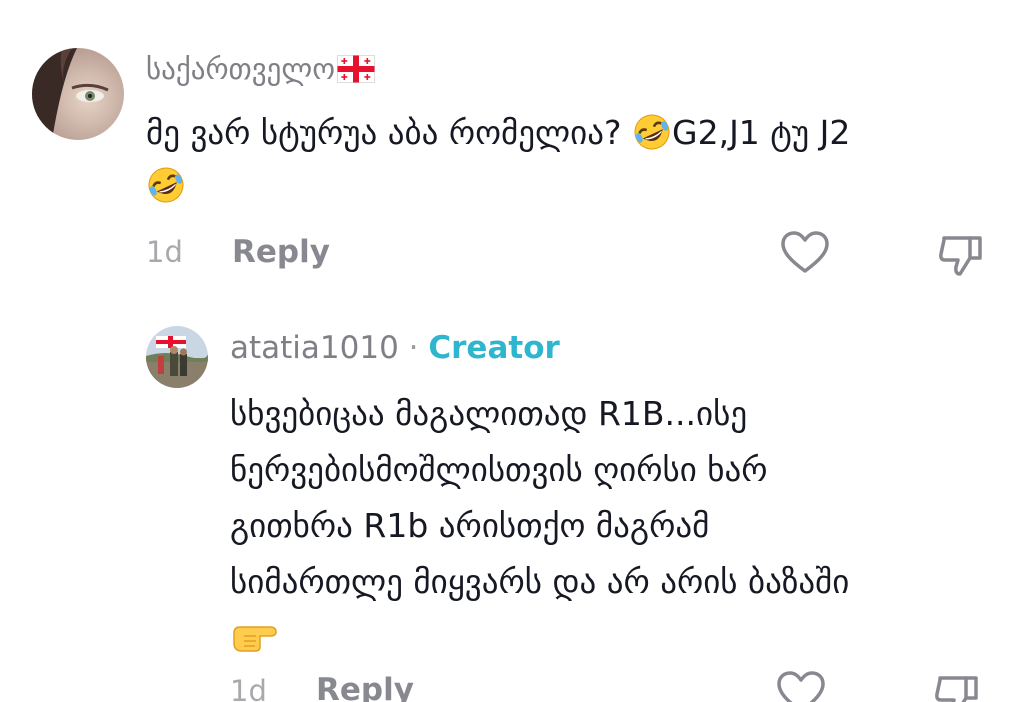 This screenshot has height=702, width=1024. I want to click on creator-avatar, so click(177, 357).